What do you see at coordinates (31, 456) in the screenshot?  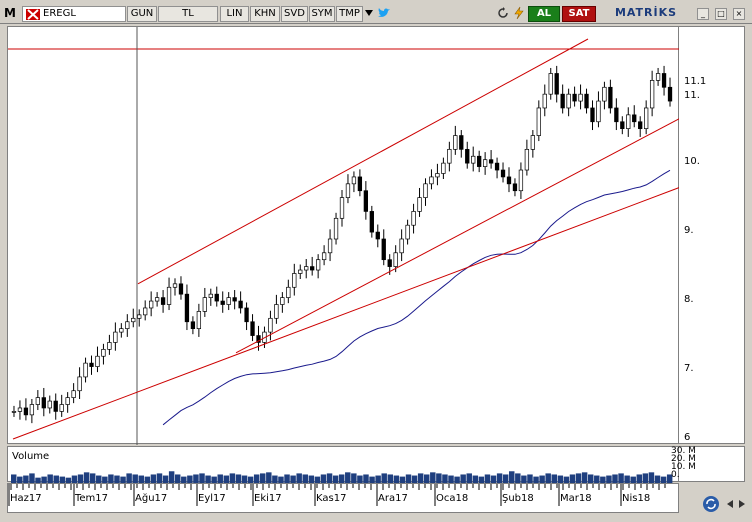 I see `volume-label: Volume` at bounding box center [31, 456].